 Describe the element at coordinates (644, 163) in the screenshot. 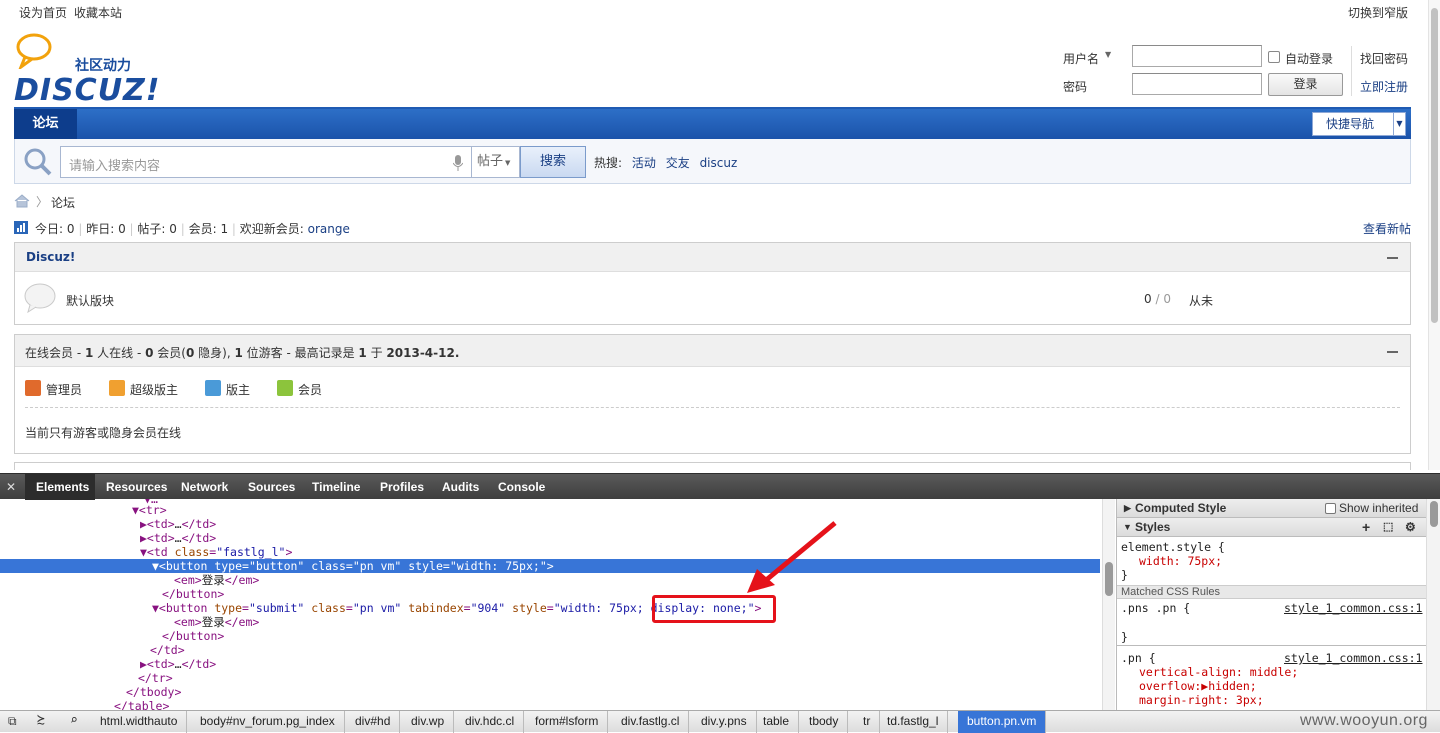

I see `hot-link-activity: 活动` at that location.